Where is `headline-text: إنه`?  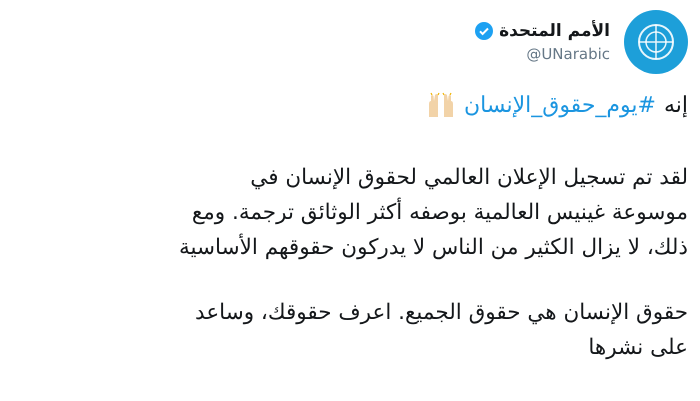
headline-text: إنه is located at coordinates (676, 105).